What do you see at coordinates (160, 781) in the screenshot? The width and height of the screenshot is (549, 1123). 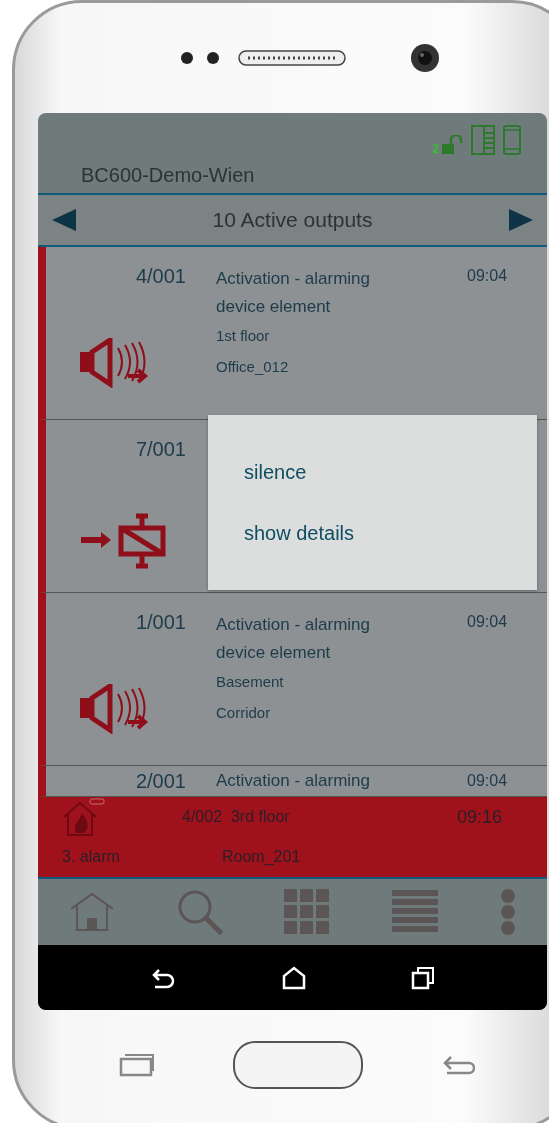 I see `output-number: 2/001` at bounding box center [160, 781].